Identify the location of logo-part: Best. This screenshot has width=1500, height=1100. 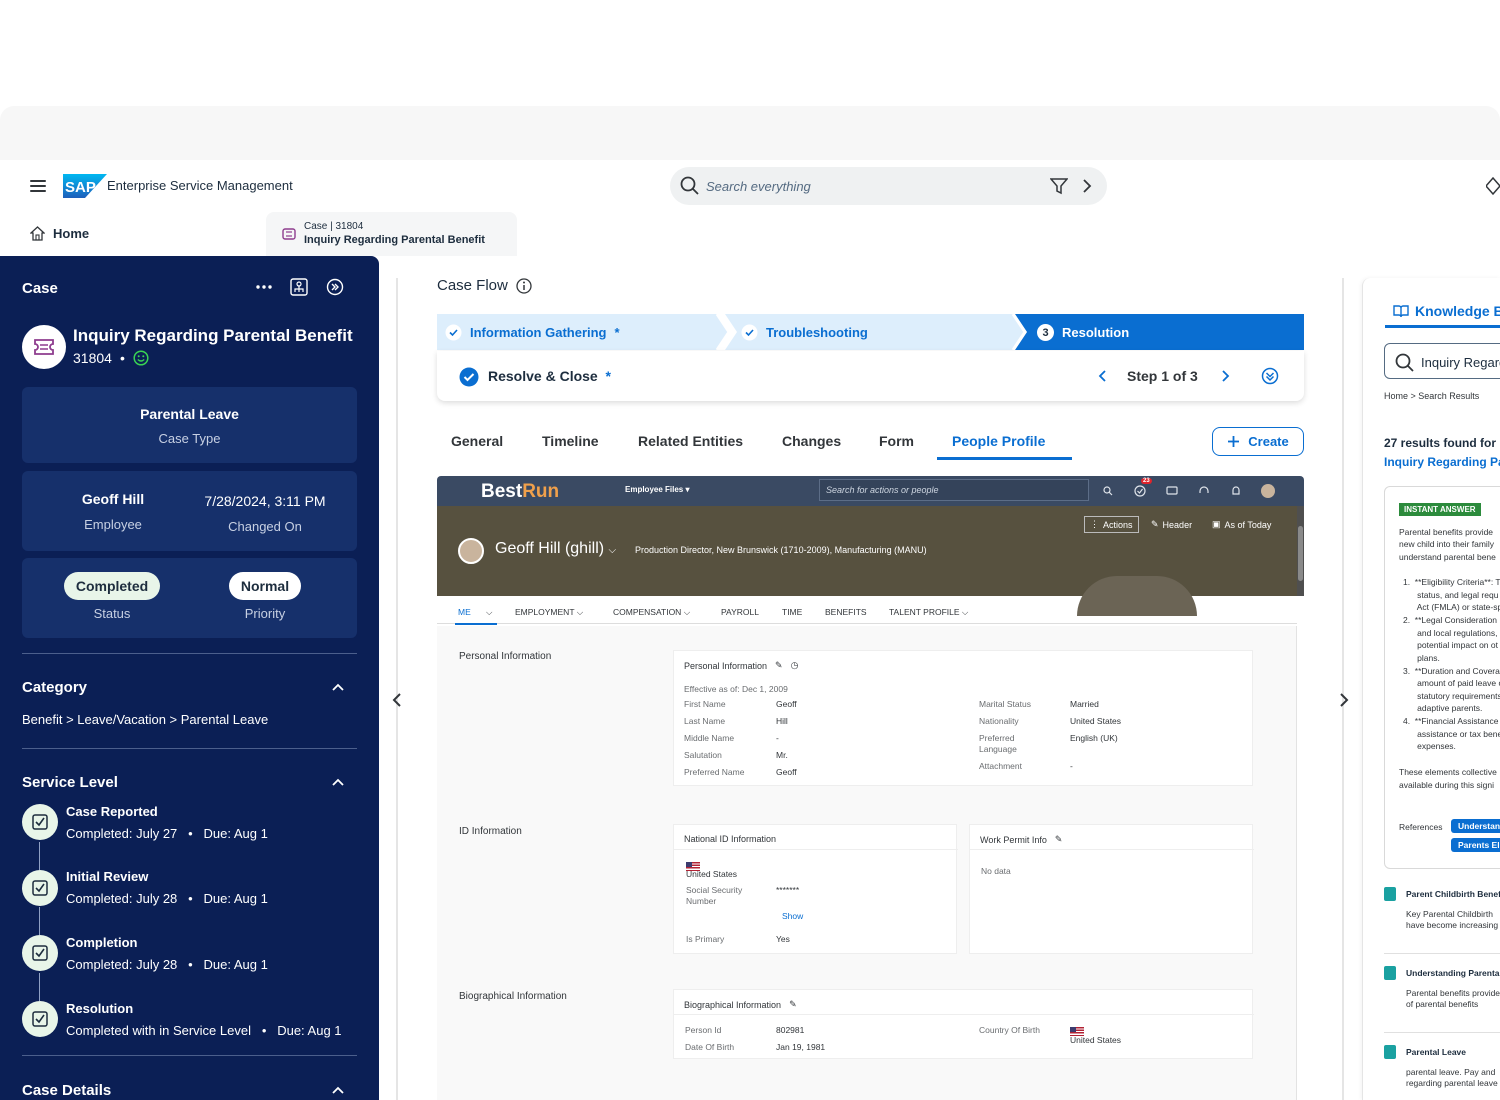
(502, 491).